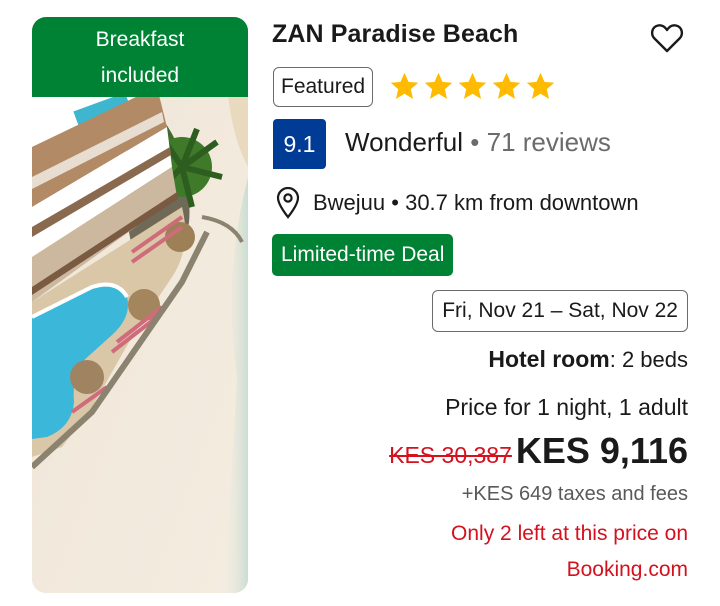 Image resolution: width=720 pixels, height=606 pixels. Describe the element at coordinates (627, 569) in the screenshot. I see `availability-line2: Booking.com` at that location.